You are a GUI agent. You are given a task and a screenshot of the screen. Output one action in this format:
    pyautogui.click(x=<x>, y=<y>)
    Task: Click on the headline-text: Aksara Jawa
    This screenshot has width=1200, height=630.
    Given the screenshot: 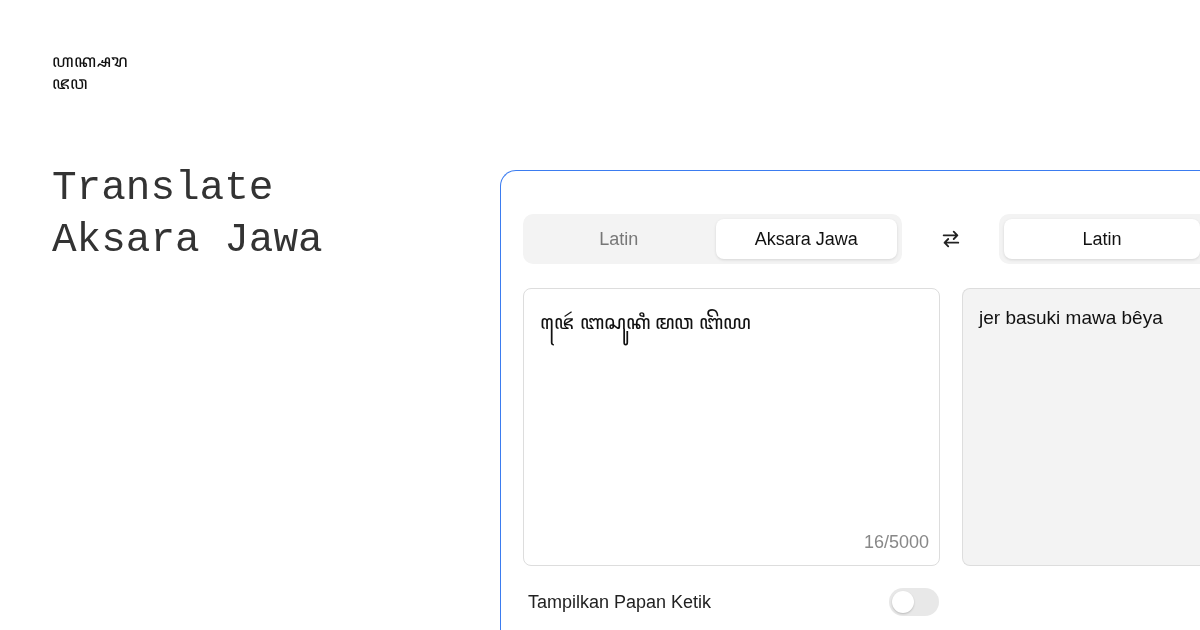 What is the action you would take?
    pyautogui.click(x=187, y=240)
    